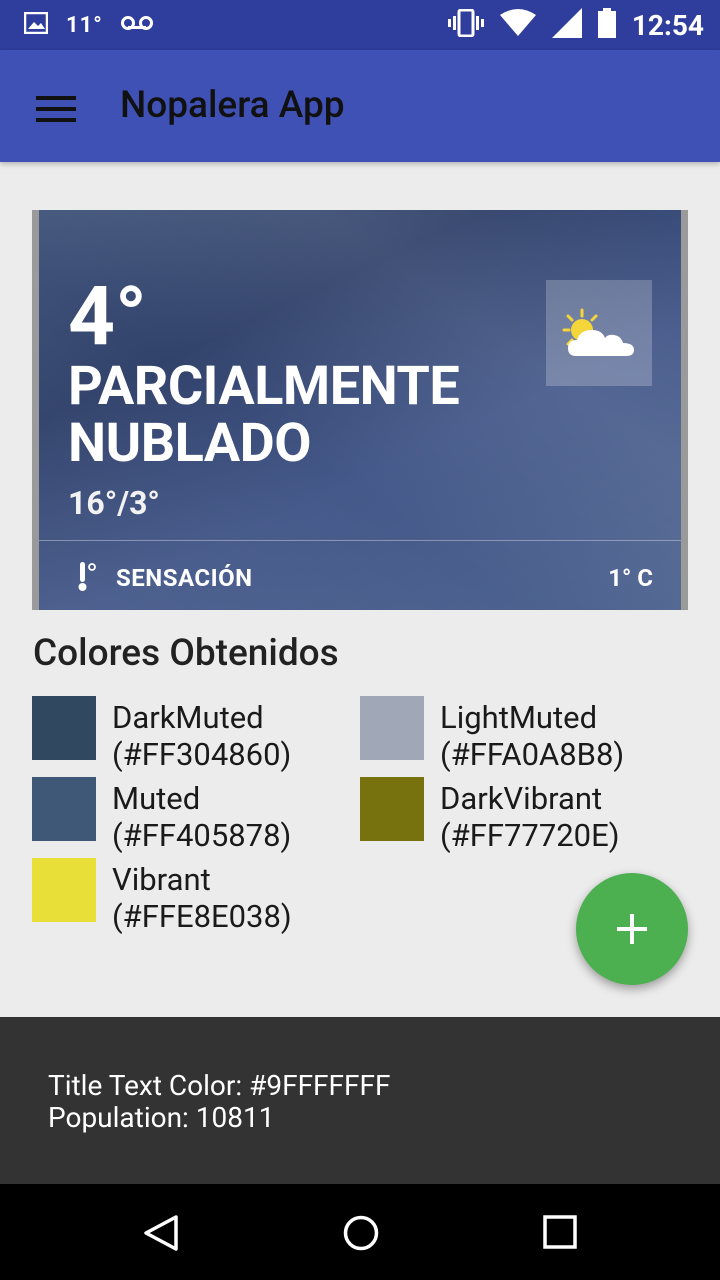 This screenshot has width=720, height=1280. I want to click on swatch-hex: (#FF77720E), so click(530, 835).